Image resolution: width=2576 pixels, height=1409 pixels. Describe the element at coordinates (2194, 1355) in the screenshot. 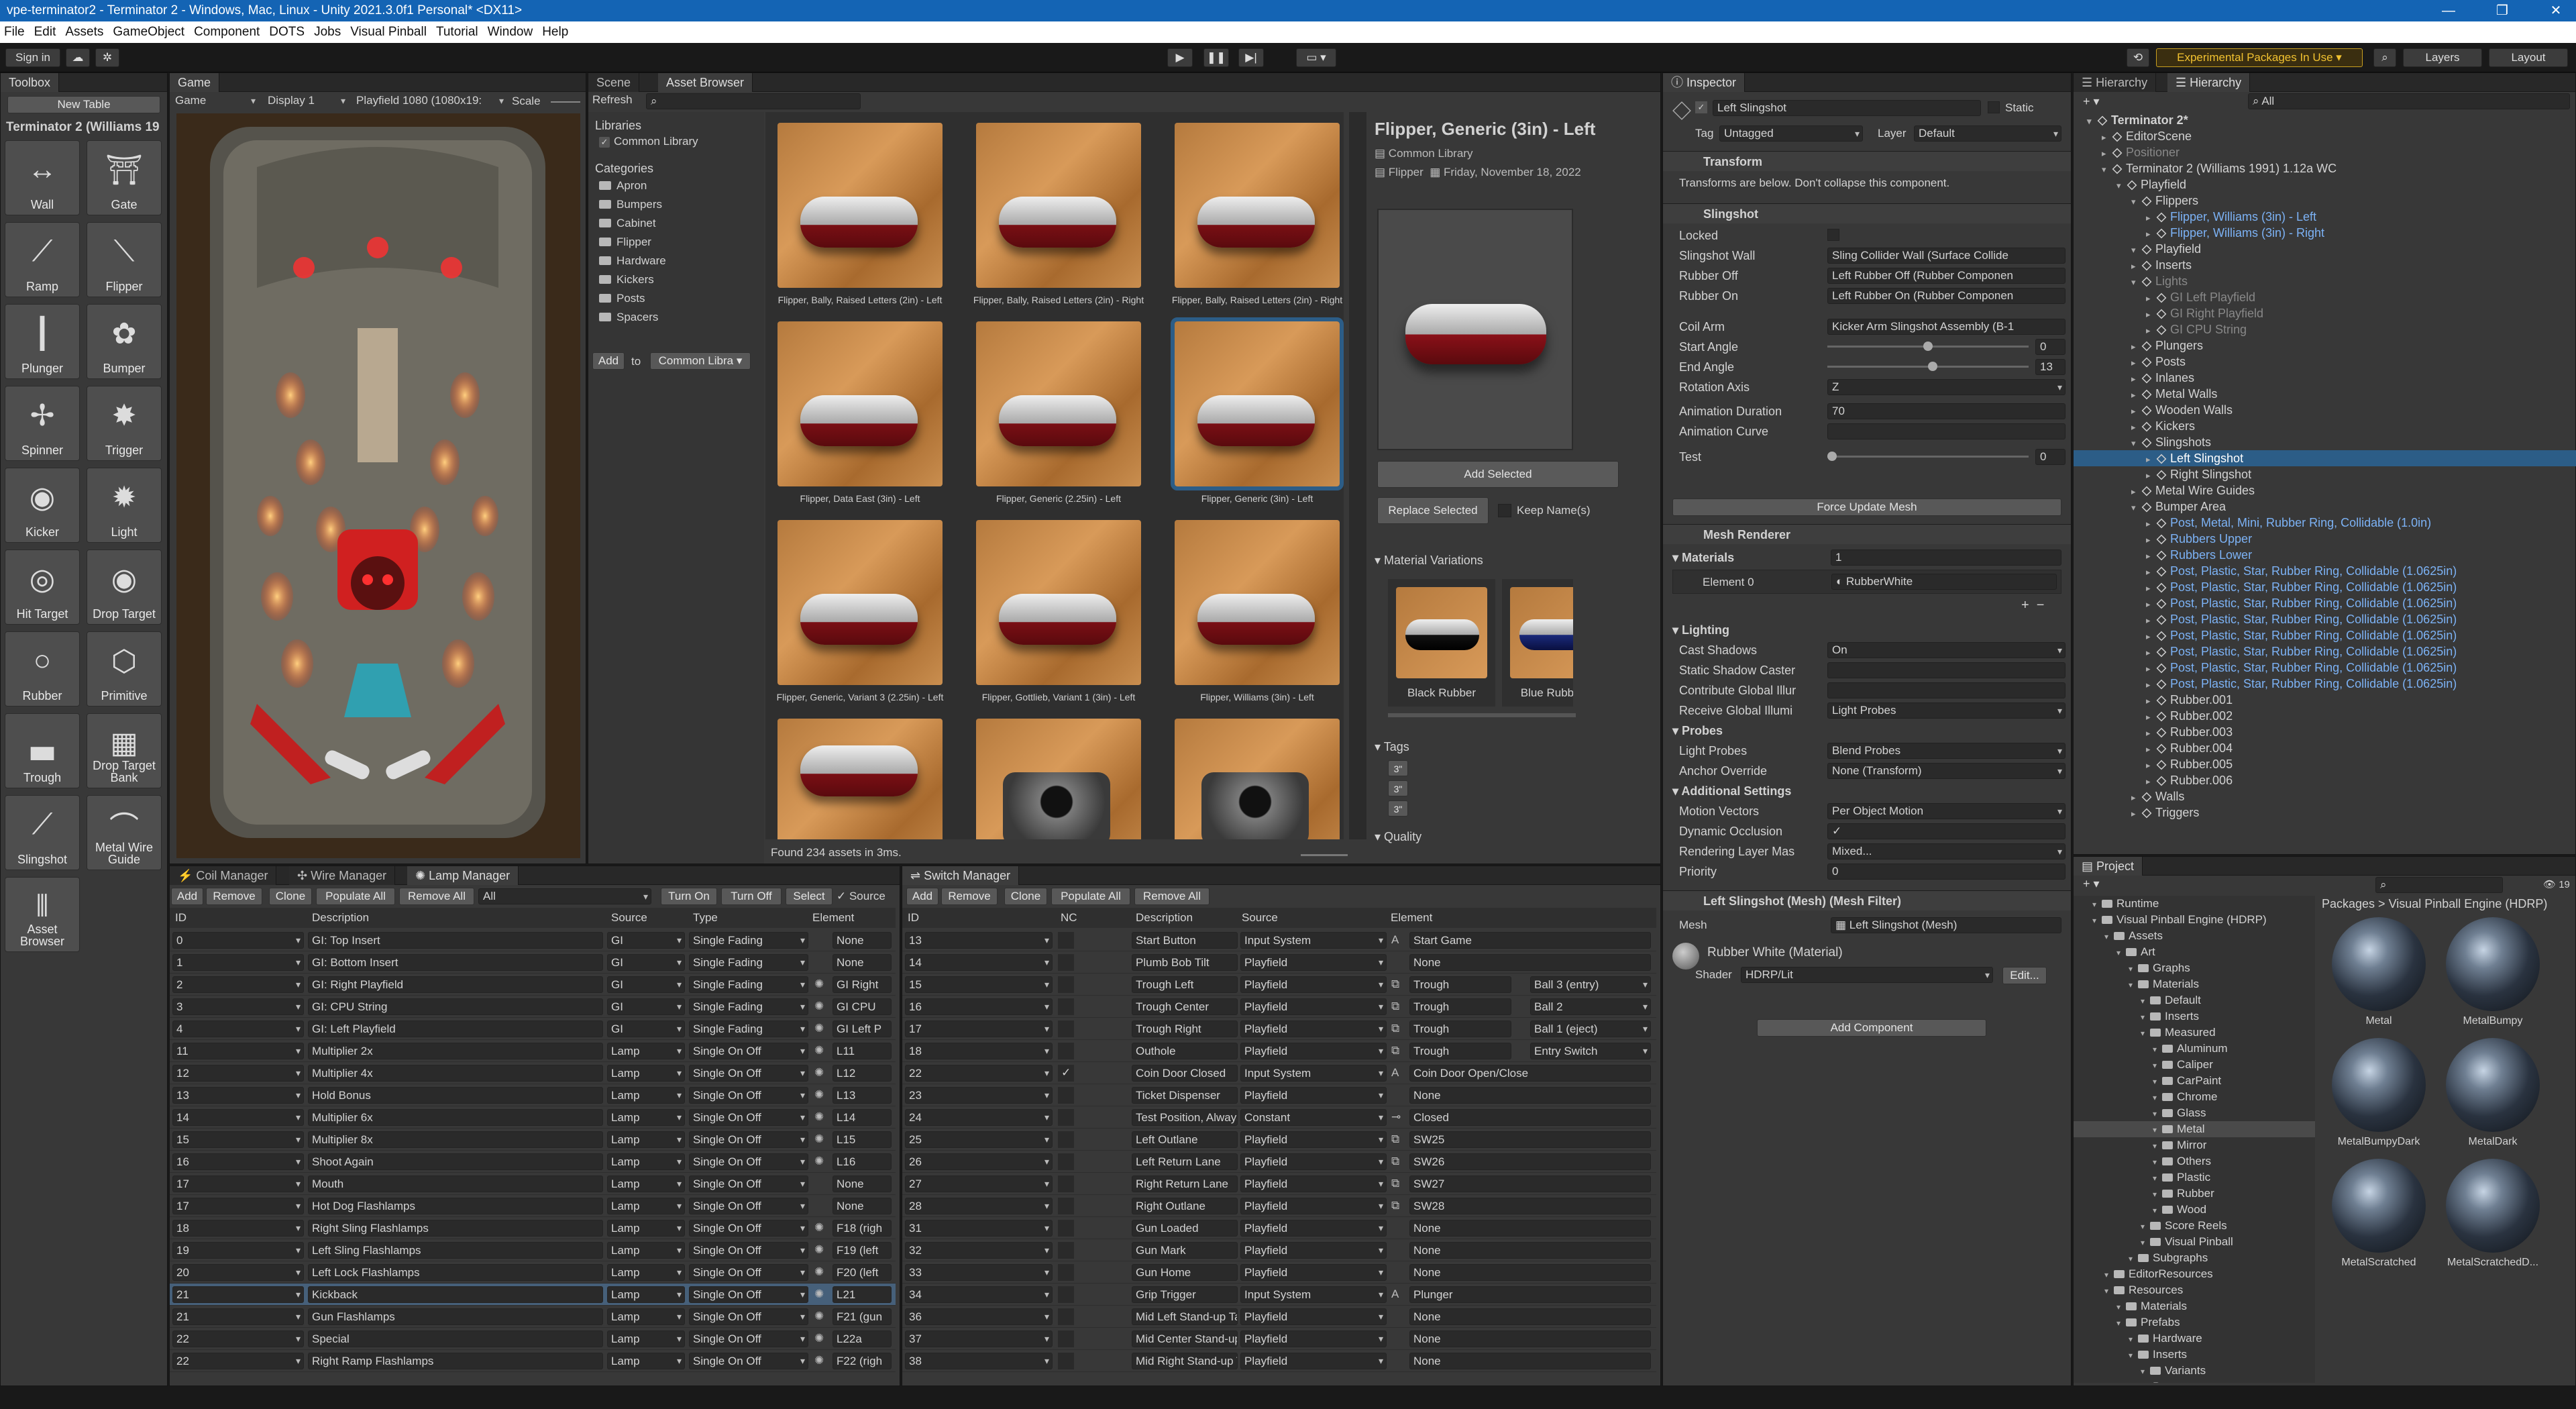

I see `project-folder: ▾ Inserts` at that location.